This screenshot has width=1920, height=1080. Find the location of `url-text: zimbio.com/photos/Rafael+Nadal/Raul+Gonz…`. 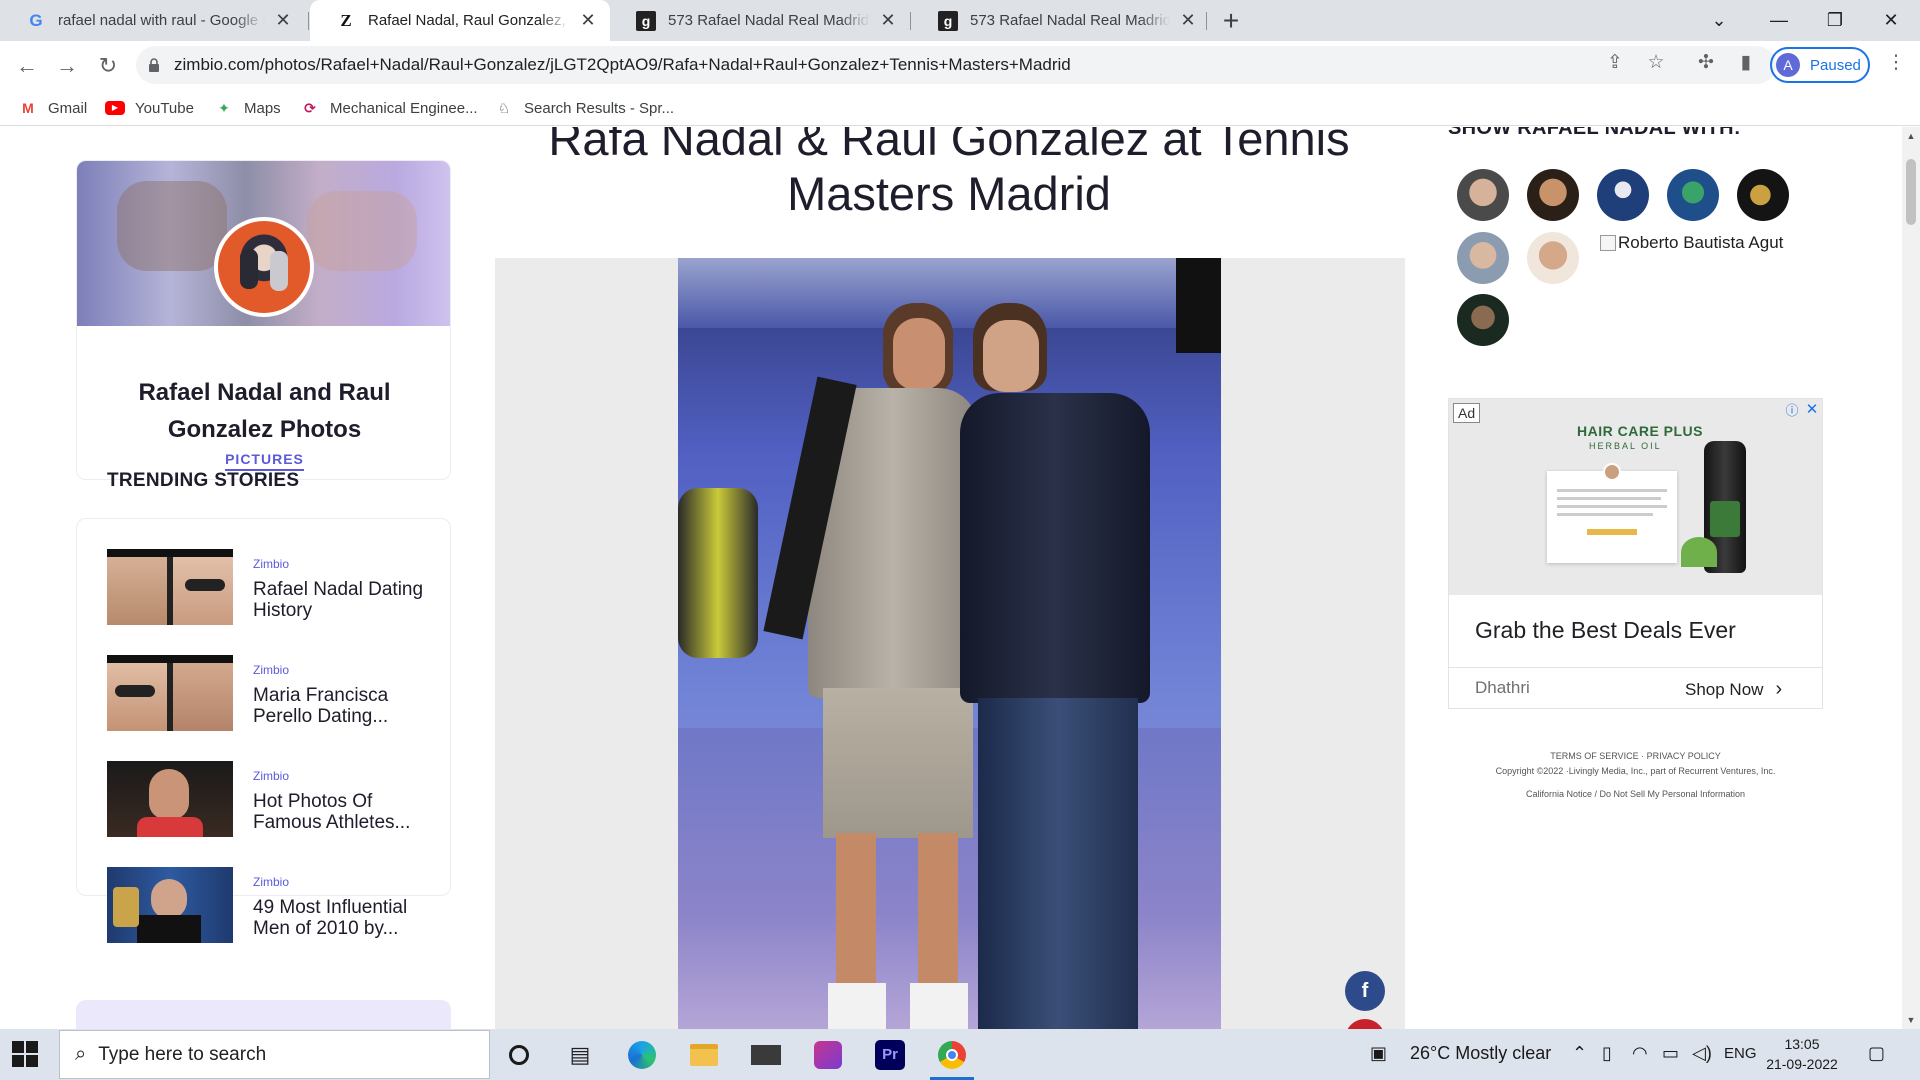

url-text: zimbio.com/photos/Rafael+Nadal/Raul+Gonz… is located at coordinates (622, 64).